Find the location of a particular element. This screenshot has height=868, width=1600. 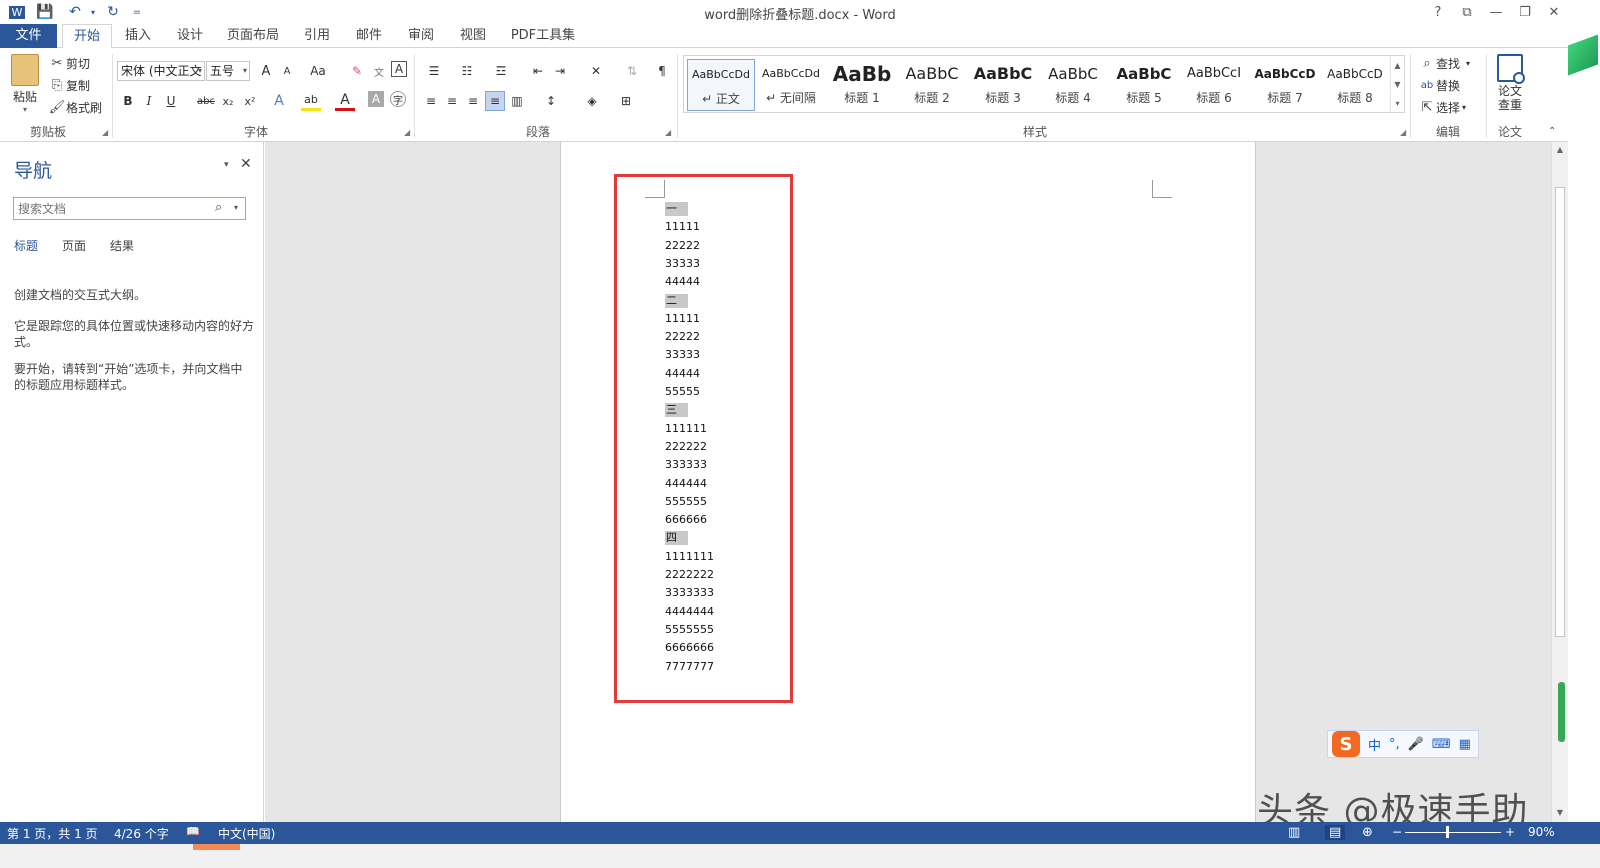

tab-home: 开始 is located at coordinates (87, 36).